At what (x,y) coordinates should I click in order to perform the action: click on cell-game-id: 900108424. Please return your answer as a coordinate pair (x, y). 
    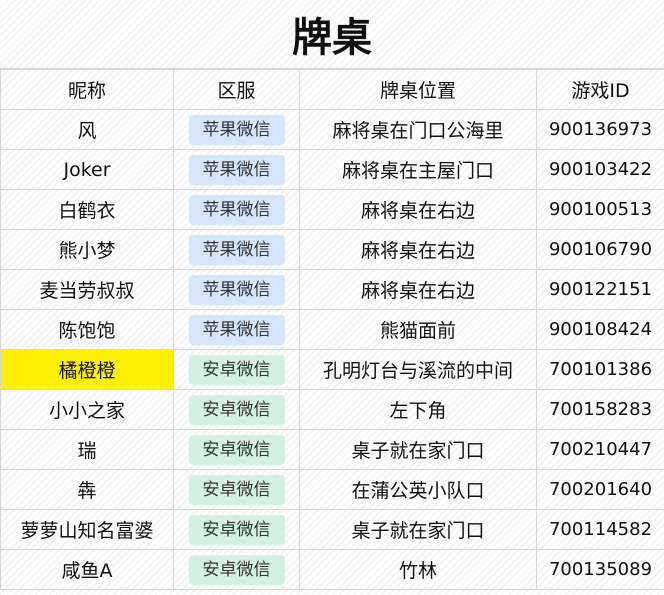
    Looking at the image, I should click on (600, 329).